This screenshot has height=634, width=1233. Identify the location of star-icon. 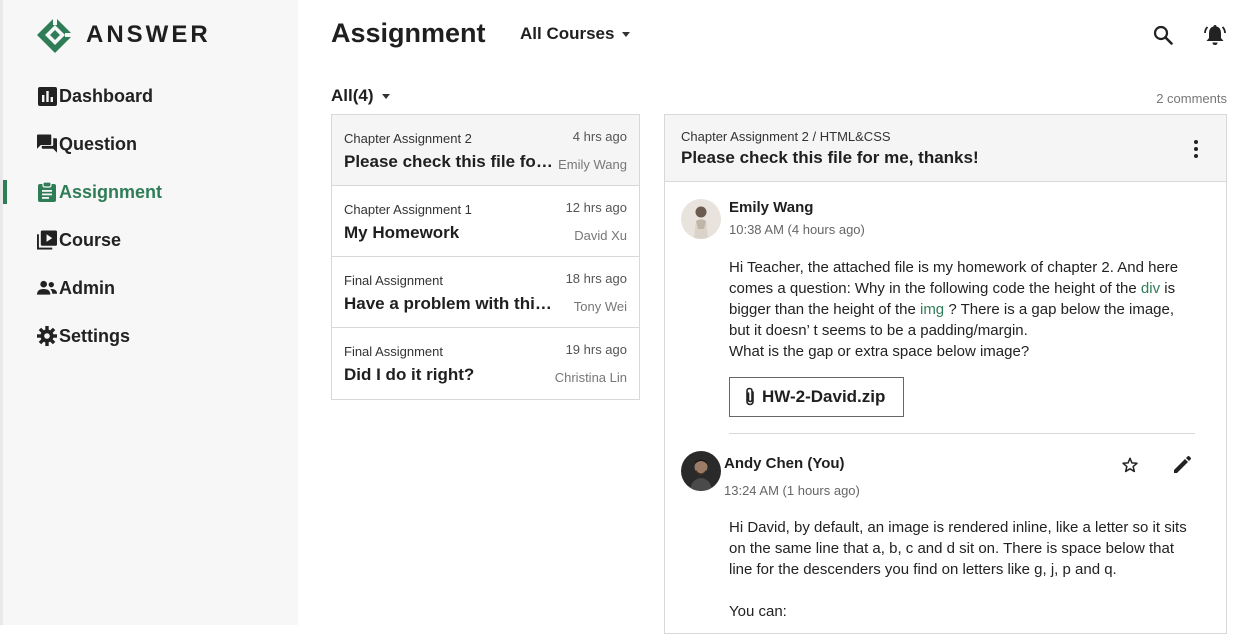
(1130, 465).